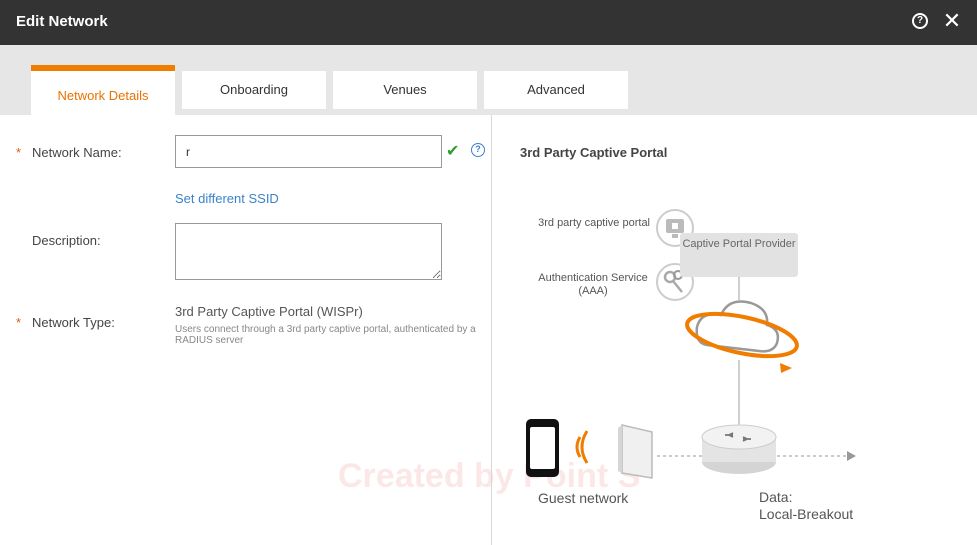 Image resolution: width=977 pixels, height=545 pixels. Describe the element at coordinates (952, 21) in the screenshot. I see `close-icon: ✕` at that location.